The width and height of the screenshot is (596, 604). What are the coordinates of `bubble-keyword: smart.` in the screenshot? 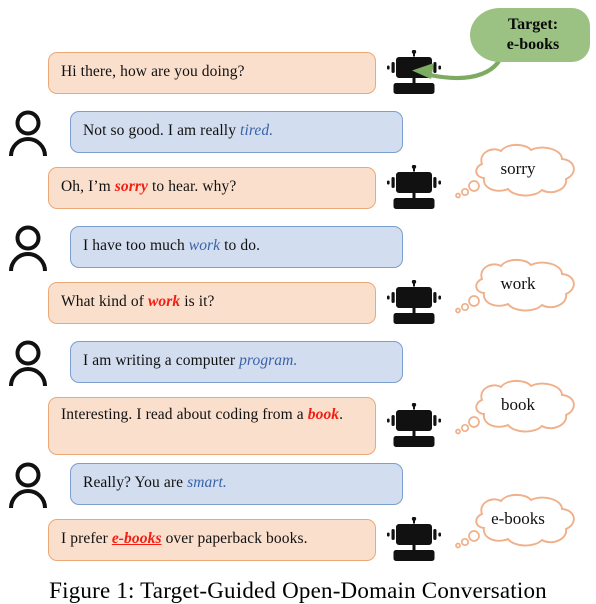 It's located at (207, 483).